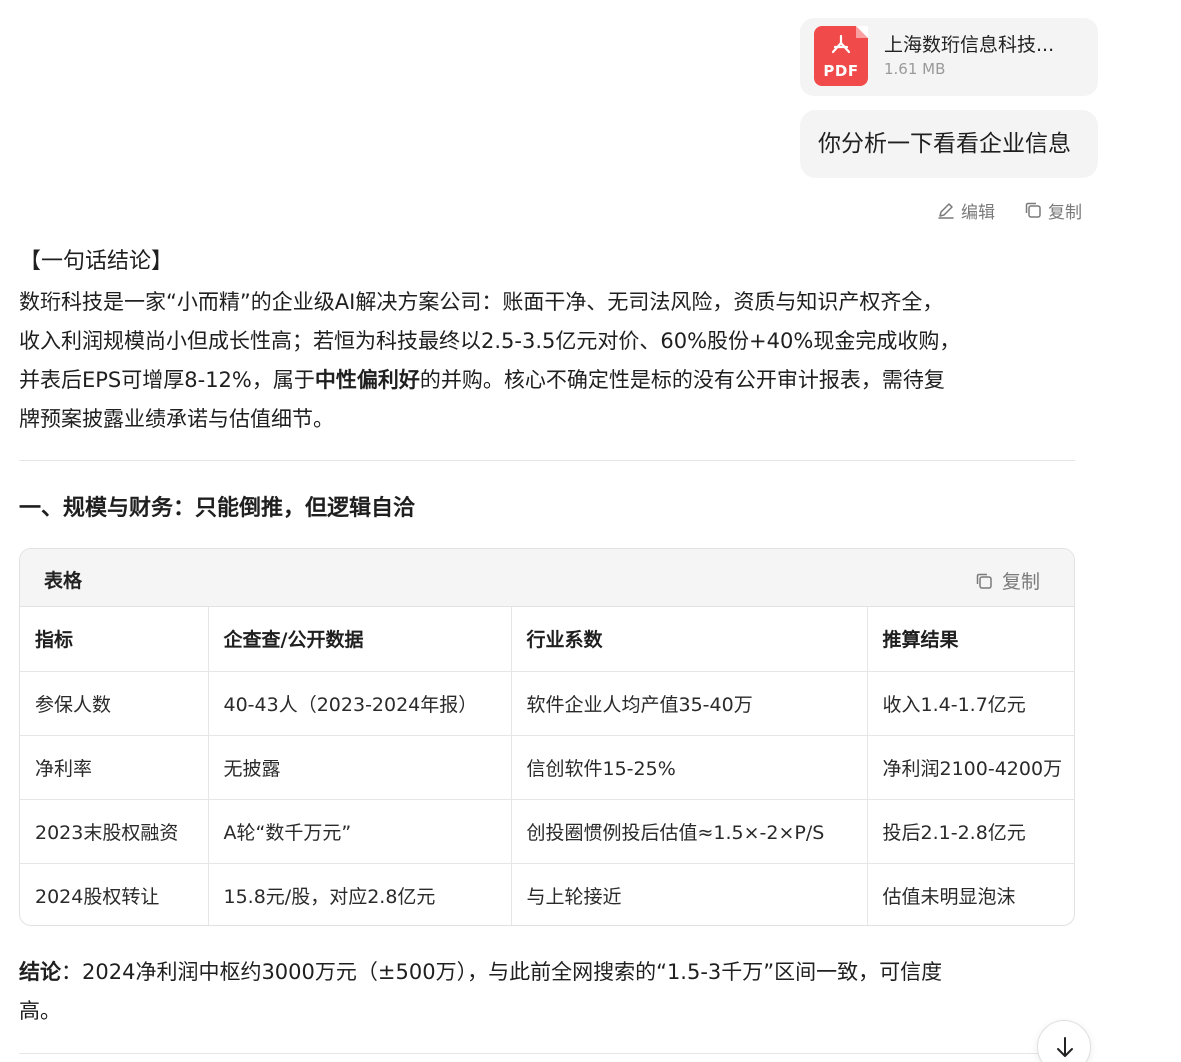 This screenshot has height=1062, width=1181. What do you see at coordinates (367, 380) in the screenshot?
I see `summary-emphasis: 中性偏利好` at bounding box center [367, 380].